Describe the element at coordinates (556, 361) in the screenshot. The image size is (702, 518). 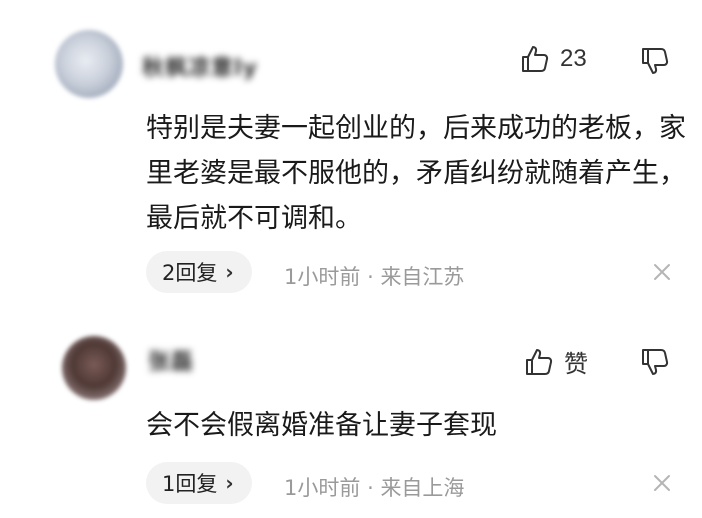
I see `like-button: 赞` at that location.